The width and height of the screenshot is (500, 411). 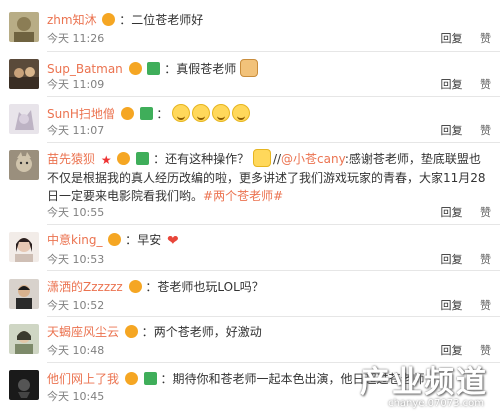 I want to click on dog-emoji-icon, so click(x=249, y=68).